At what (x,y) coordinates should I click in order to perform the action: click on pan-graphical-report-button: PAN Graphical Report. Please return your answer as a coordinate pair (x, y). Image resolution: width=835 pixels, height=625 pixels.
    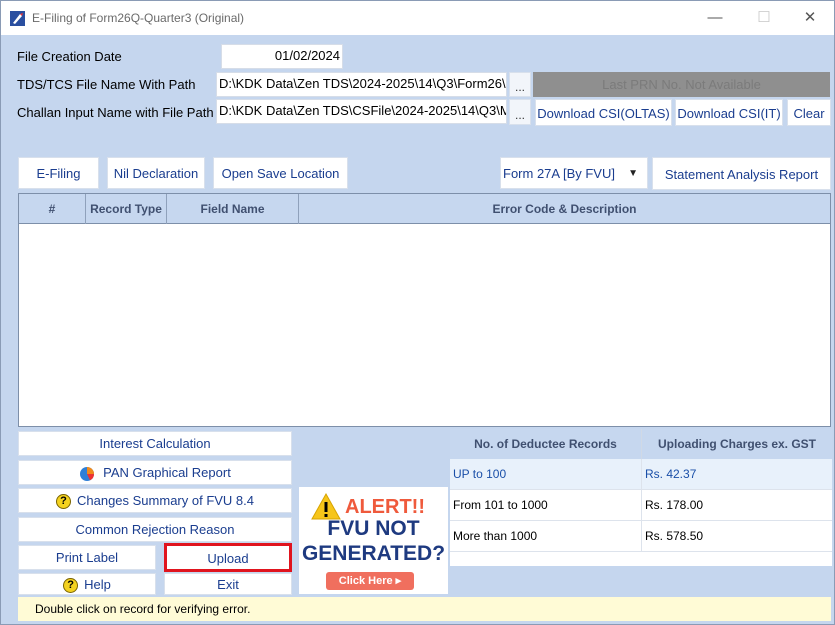
    Looking at the image, I should click on (155, 472).